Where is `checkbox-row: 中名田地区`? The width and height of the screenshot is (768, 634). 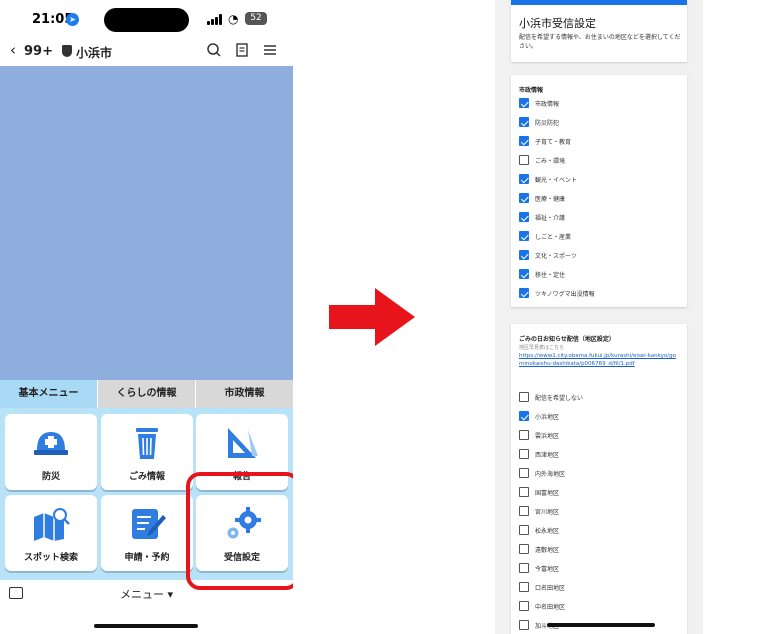 checkbox-row: 中名田地区 is located at coordinates (542, 606).